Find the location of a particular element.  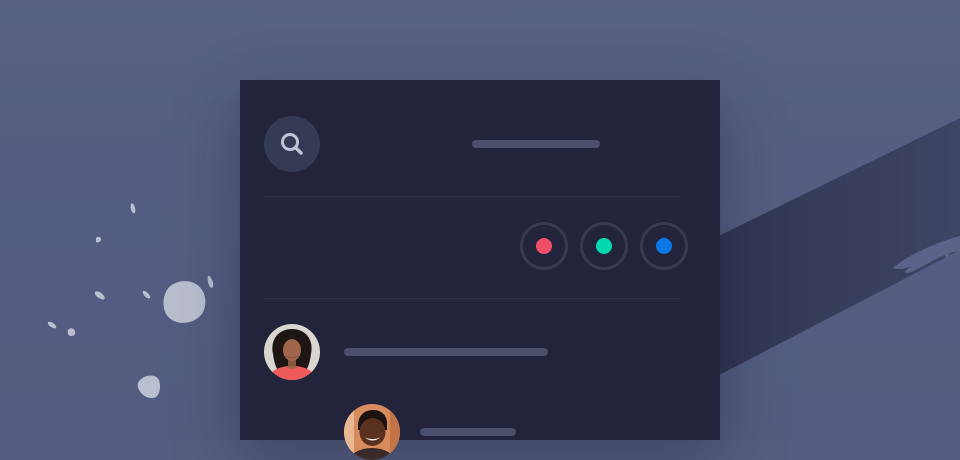

search-icon is located at coordinates (292, 144).